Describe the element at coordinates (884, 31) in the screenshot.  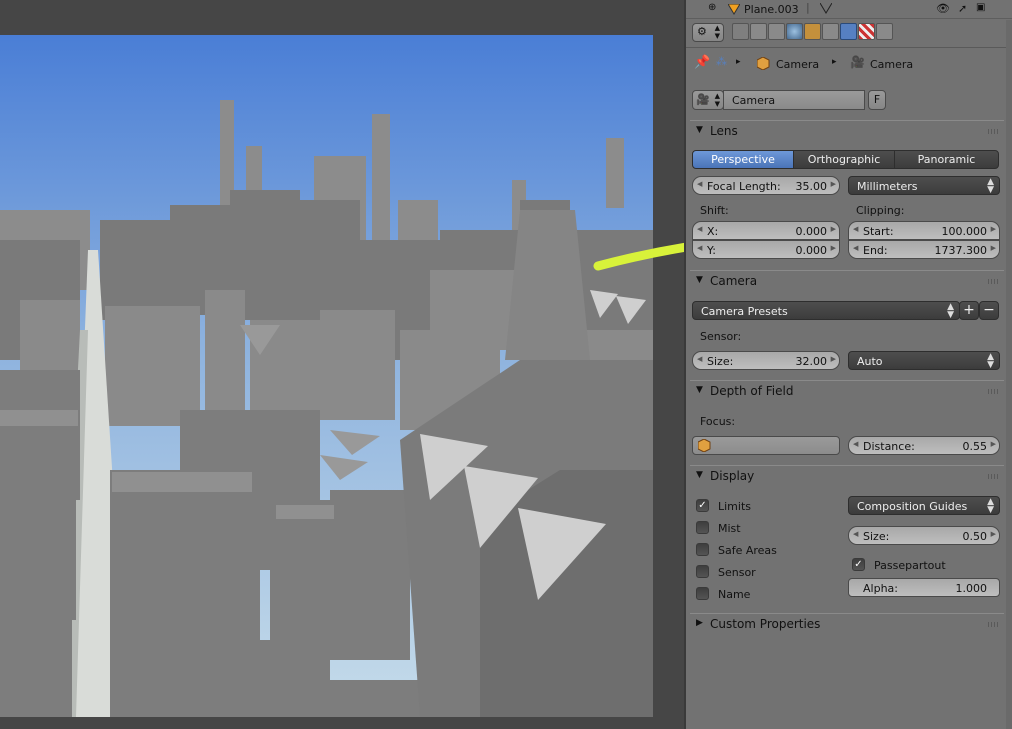
I see `physics-tab-icon` at that location.